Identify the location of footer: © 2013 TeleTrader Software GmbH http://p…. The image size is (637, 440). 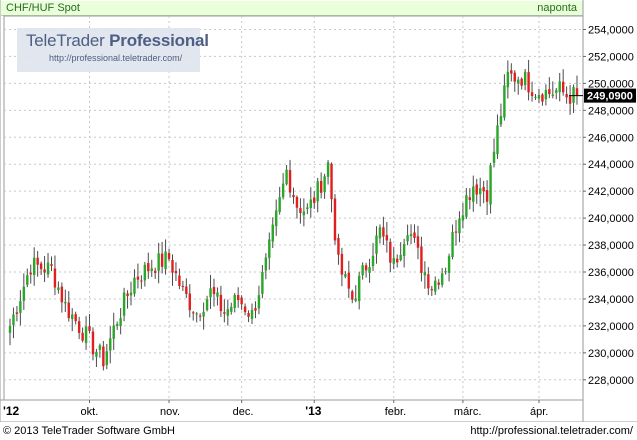
(318, 431).